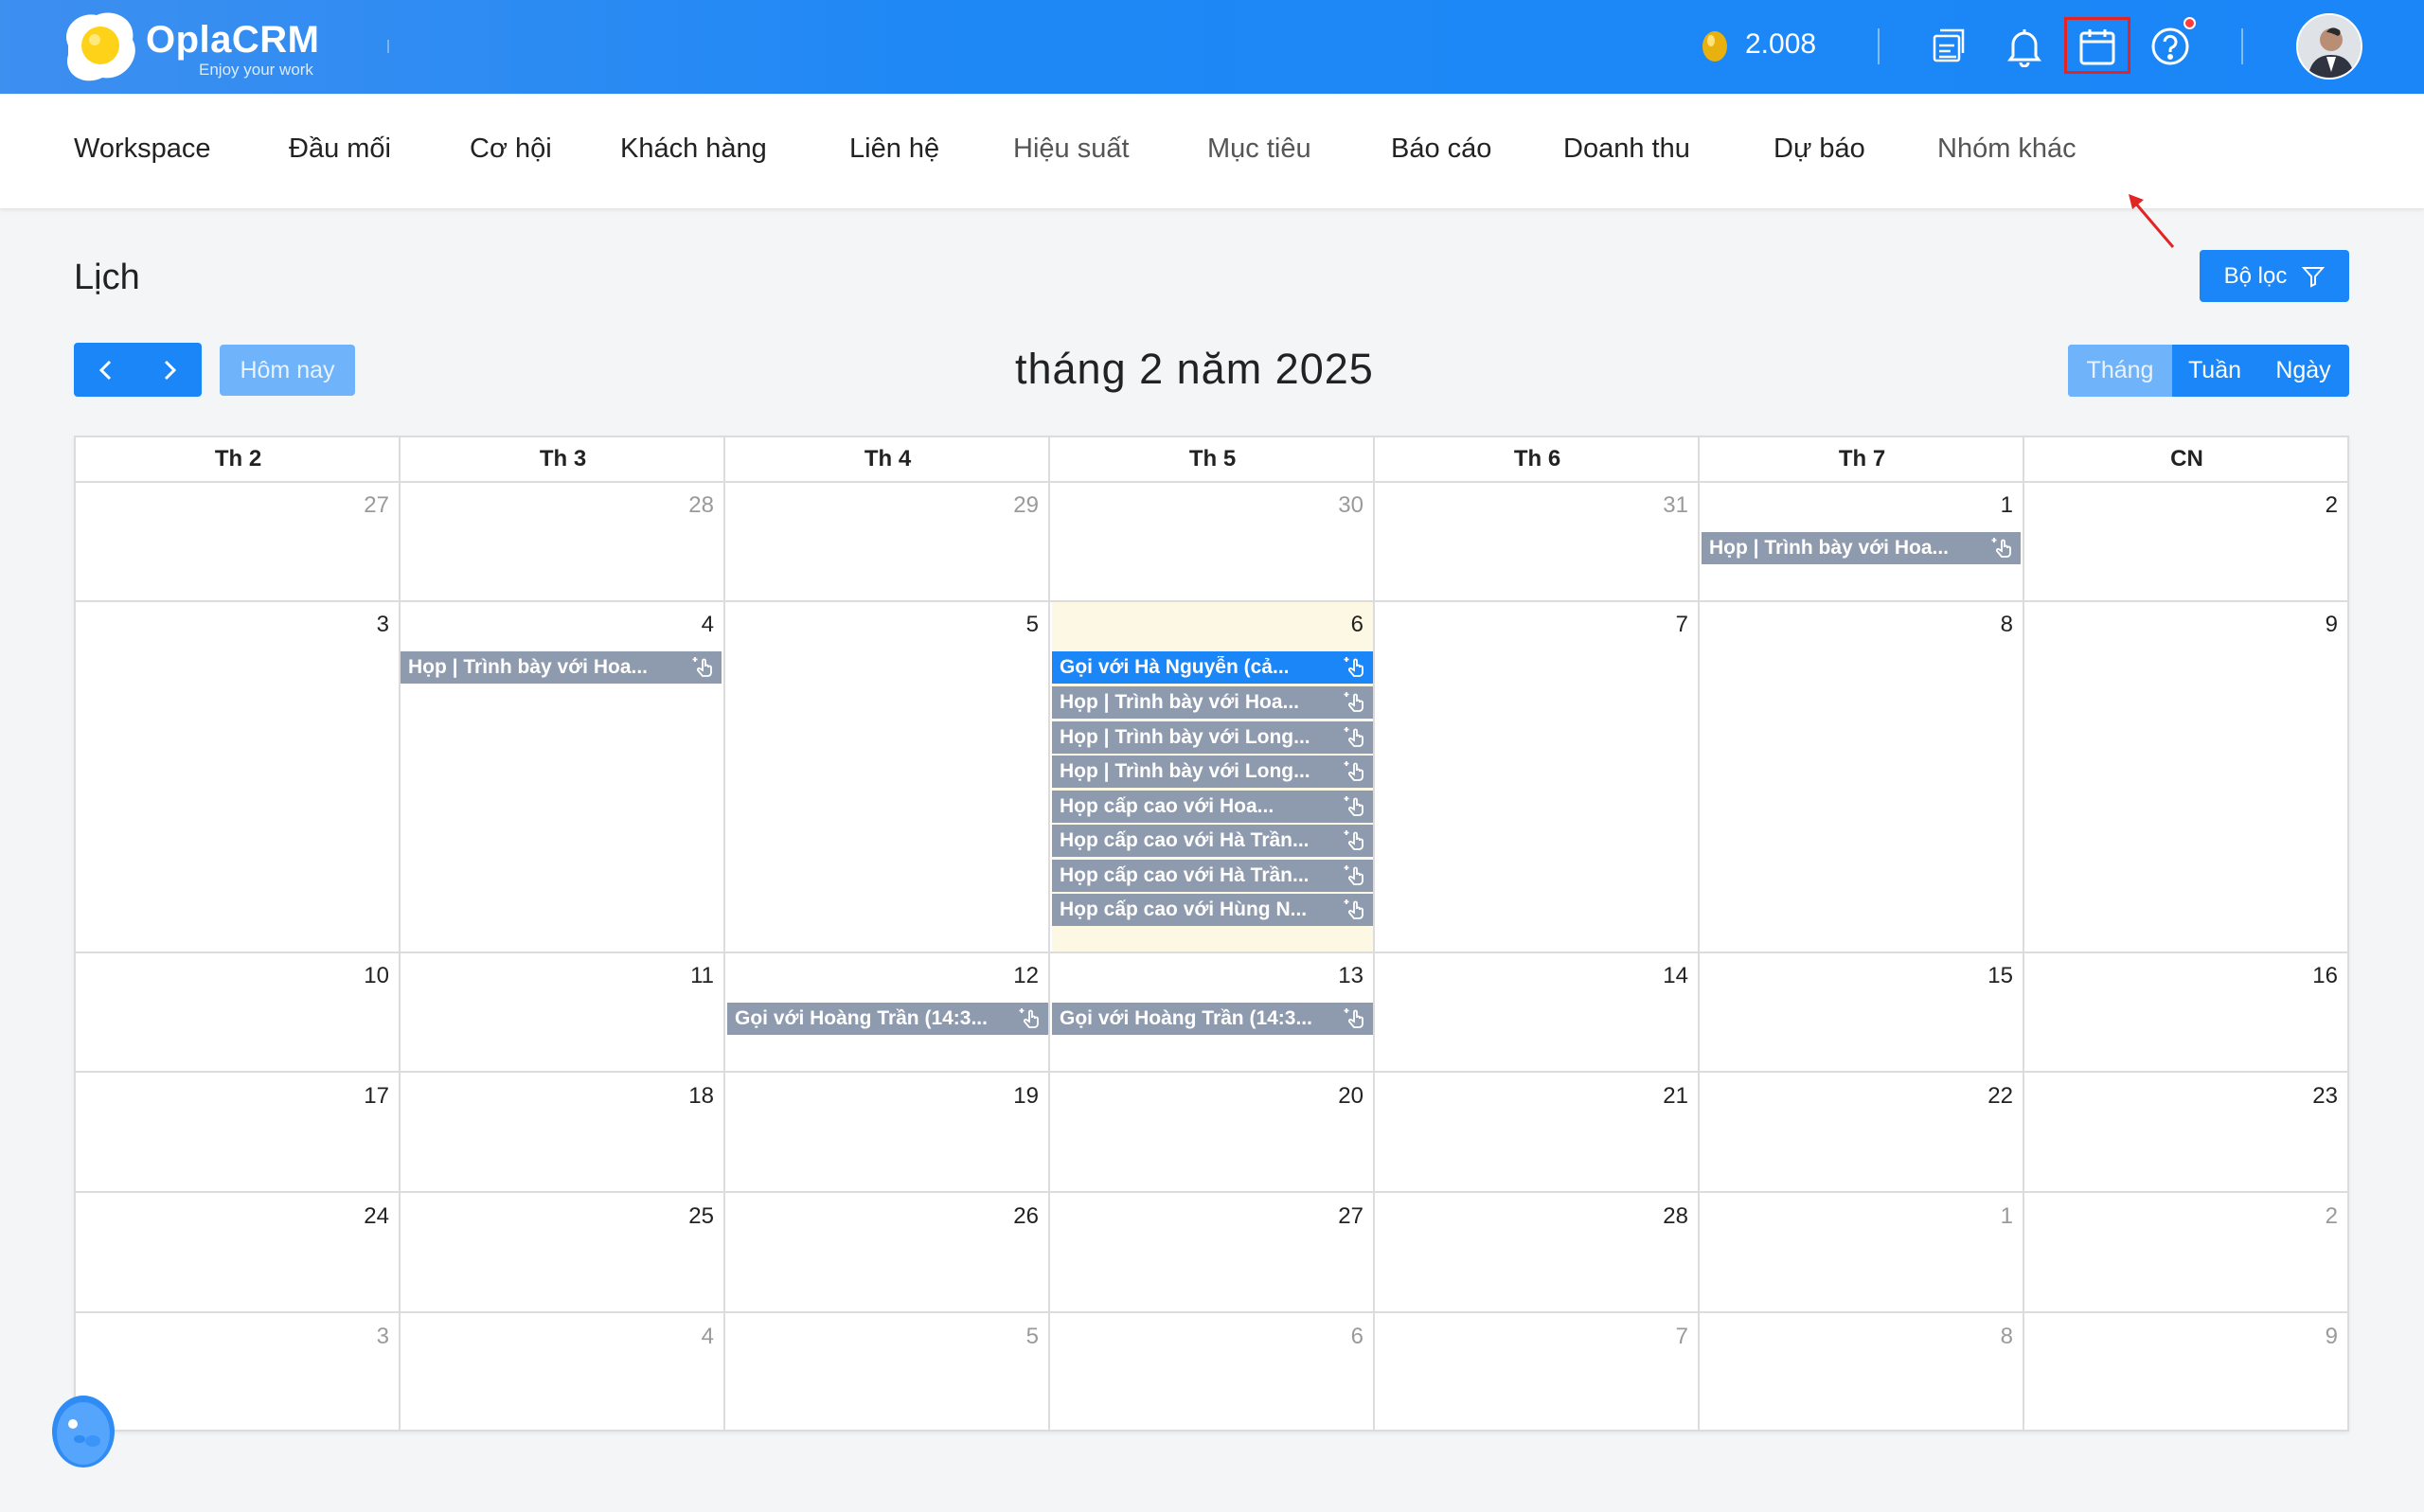  I want to click on logo-tagline: Enjoy your work, so click(256, 70).